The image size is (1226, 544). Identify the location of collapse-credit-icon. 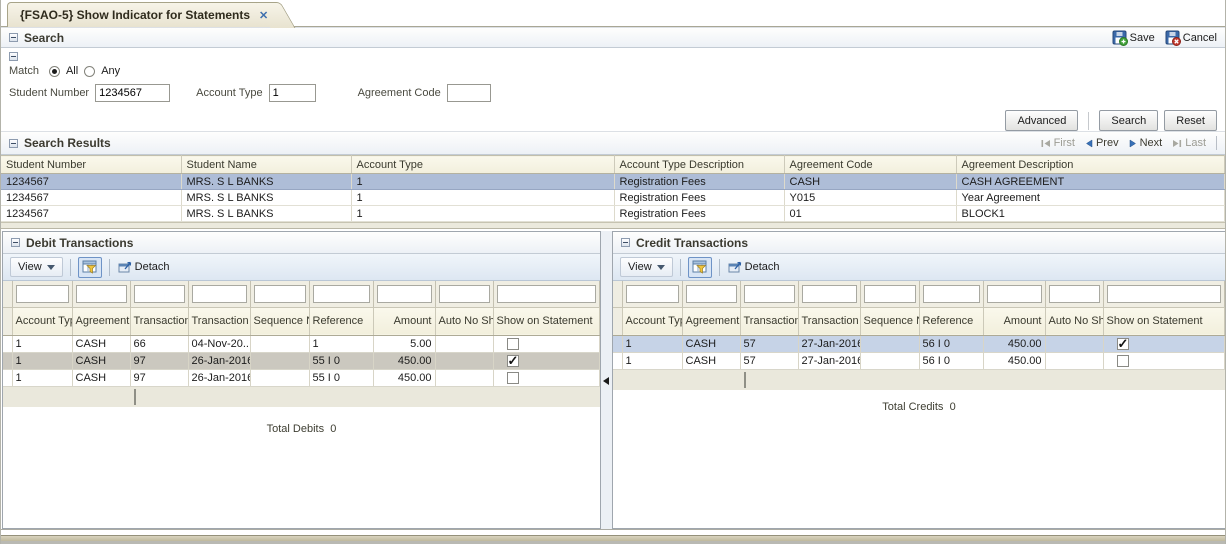
(625, 242).